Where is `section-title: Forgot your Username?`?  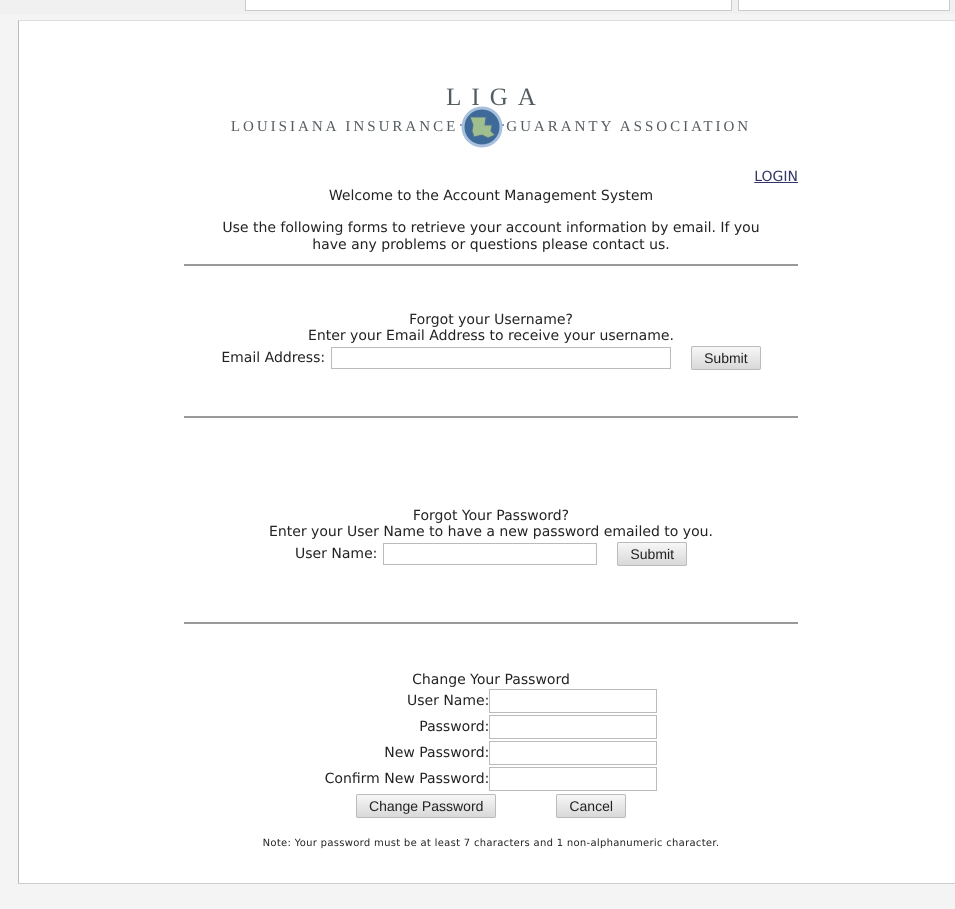 section-title: Forgot your Username? is located at coordinates (491, 320).